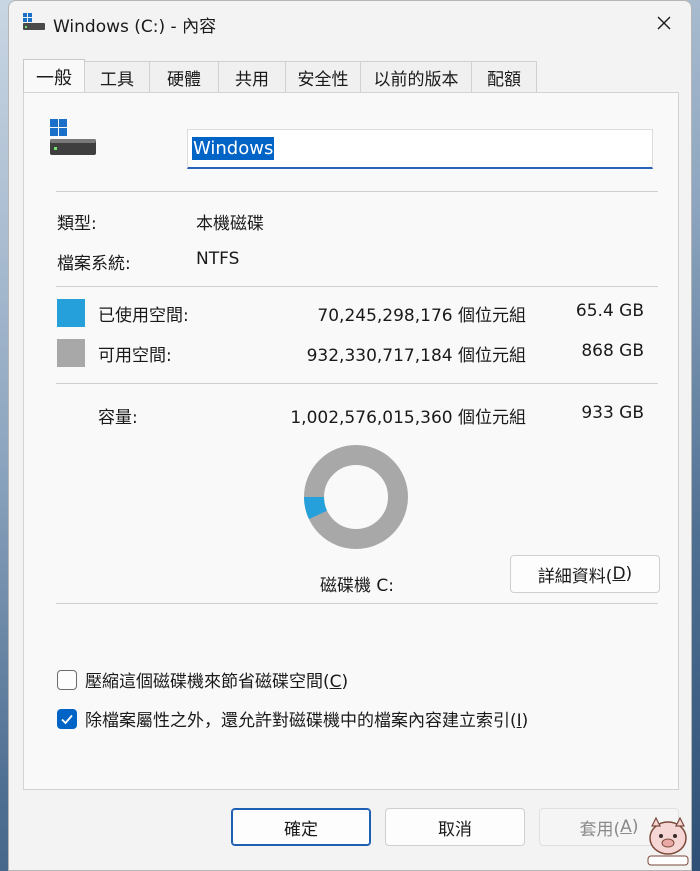  I want to click on drive-name-selected-text: Windows, so click(233, 148).